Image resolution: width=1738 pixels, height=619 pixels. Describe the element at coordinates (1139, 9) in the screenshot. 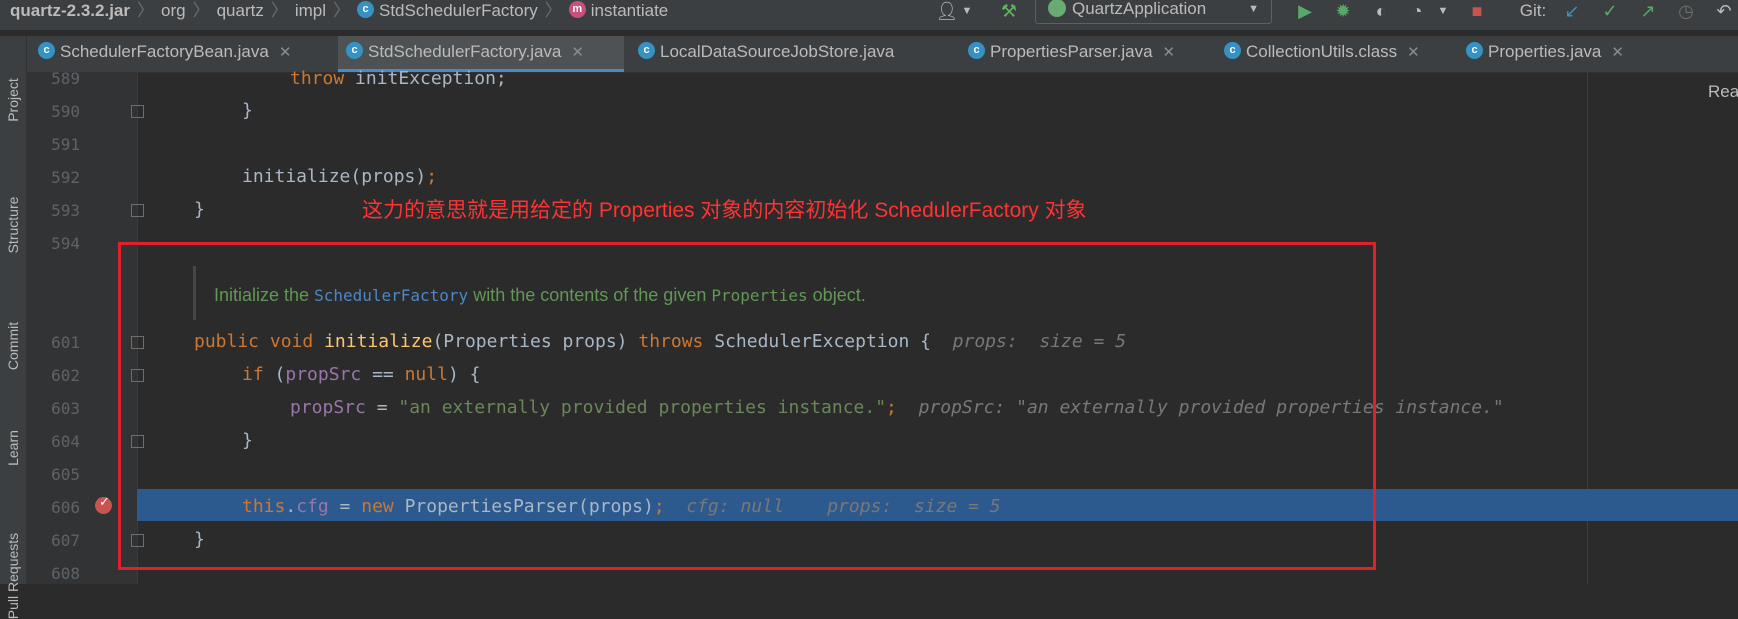

I see `run-configuration-label: QuartzApplication` at that location.